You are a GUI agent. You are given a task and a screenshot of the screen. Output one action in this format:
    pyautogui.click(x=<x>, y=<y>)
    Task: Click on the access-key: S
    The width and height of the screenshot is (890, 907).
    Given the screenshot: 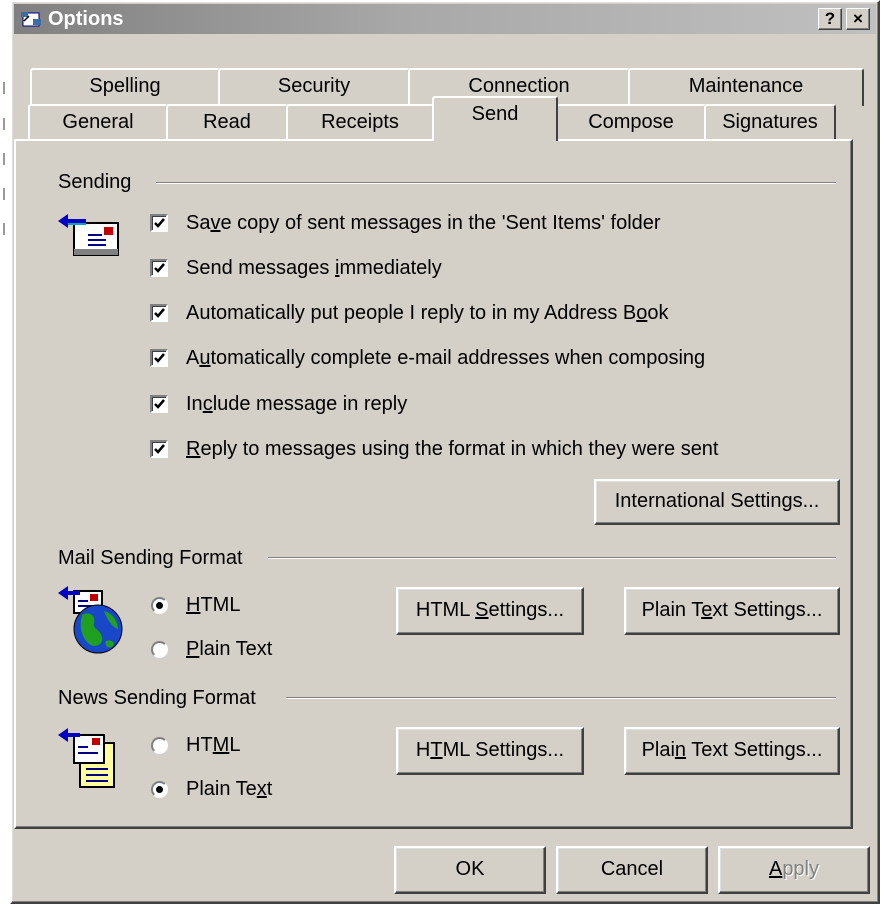 What is the action you would take?
    pyautogui.click(x=482, y=610)
    